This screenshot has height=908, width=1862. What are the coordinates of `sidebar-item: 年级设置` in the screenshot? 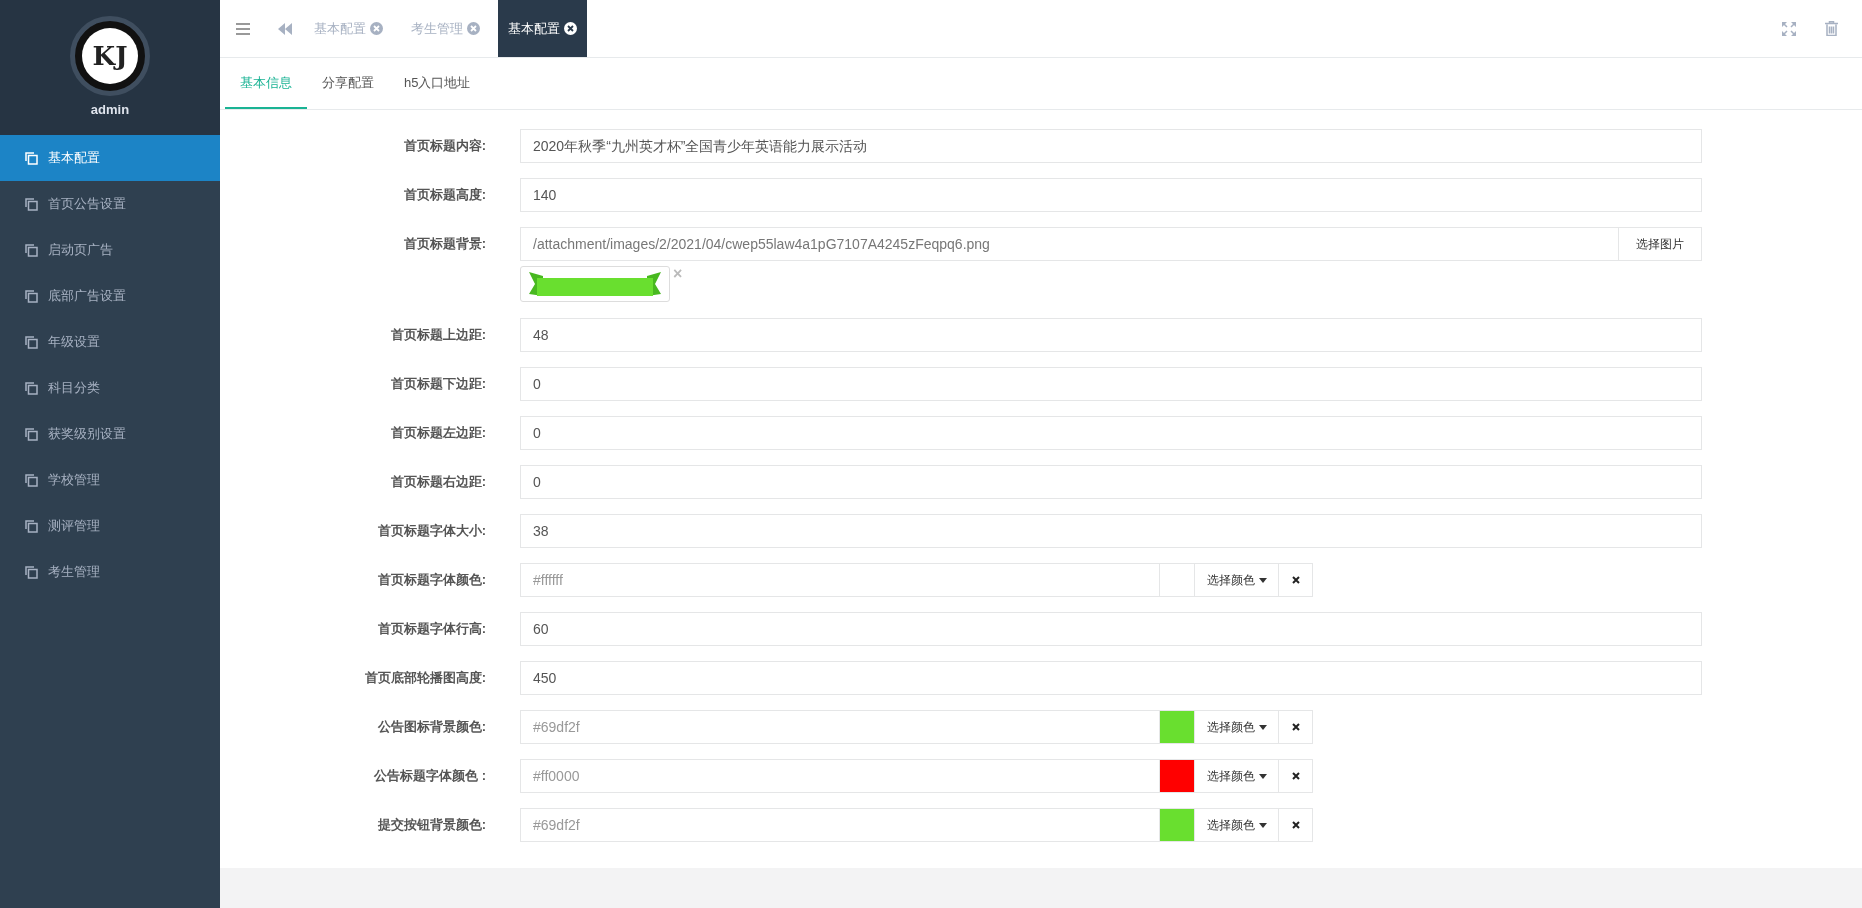 It's located at (110, 342).